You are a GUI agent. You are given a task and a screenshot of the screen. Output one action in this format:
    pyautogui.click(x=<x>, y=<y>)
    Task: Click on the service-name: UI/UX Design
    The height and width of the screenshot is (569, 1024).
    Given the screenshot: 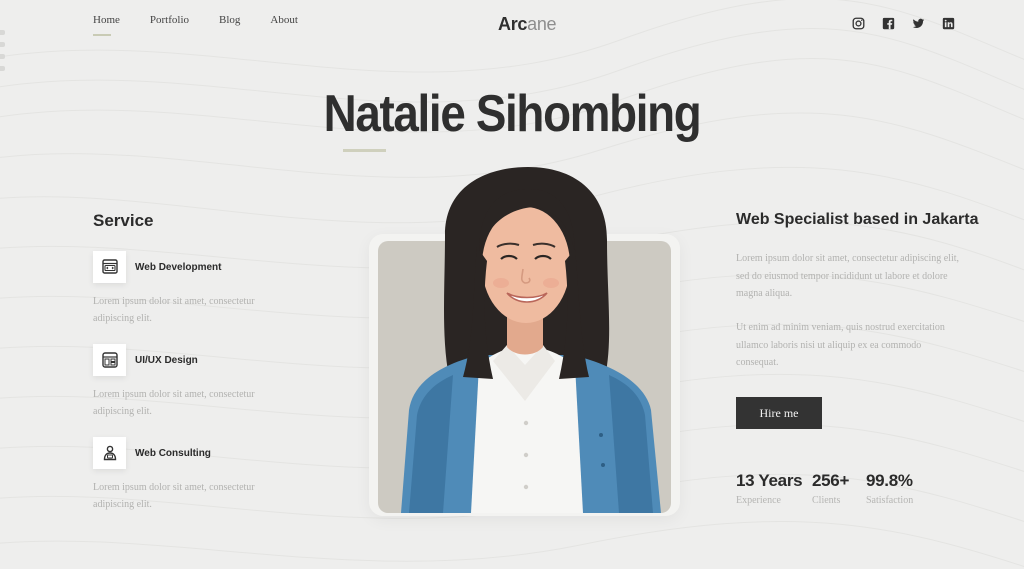 What is the action you would take?
    pyautogui.click(x=166, y=360)
    